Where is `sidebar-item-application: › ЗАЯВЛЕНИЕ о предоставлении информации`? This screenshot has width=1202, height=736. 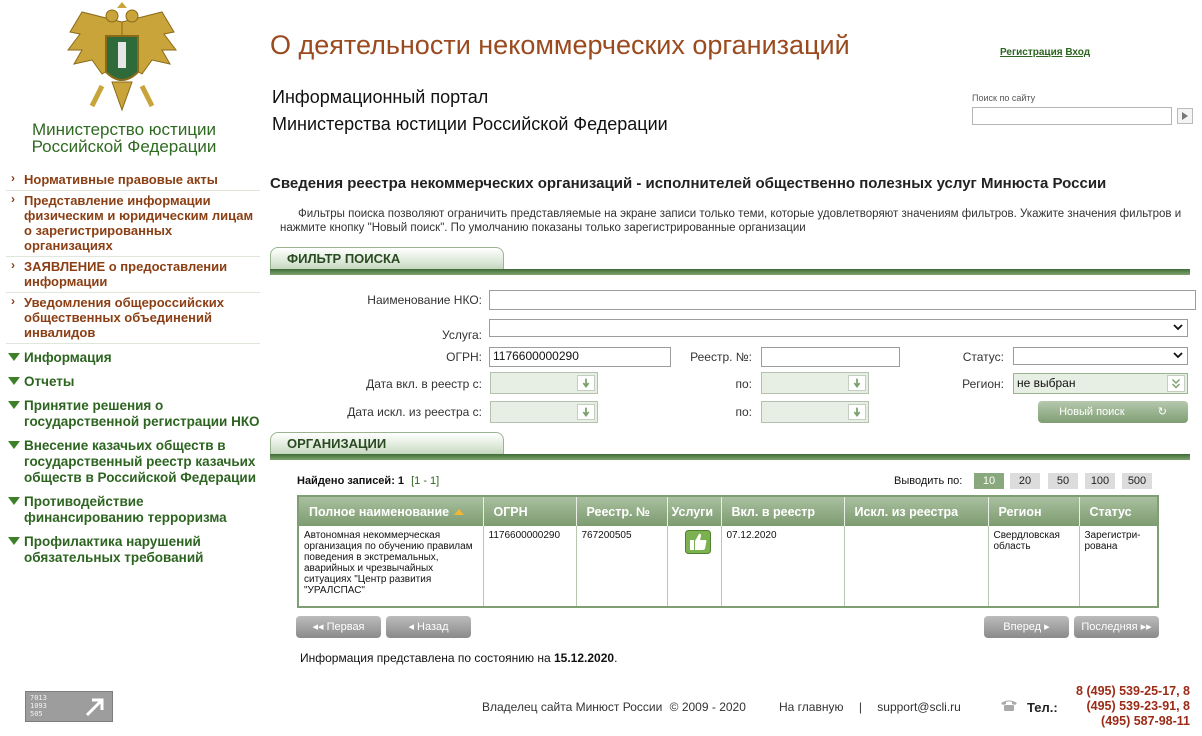 sidebar-item-application: › ЗАЯВЛЕНИЕ о предоставлении информации is located at coordinates (133, 275).